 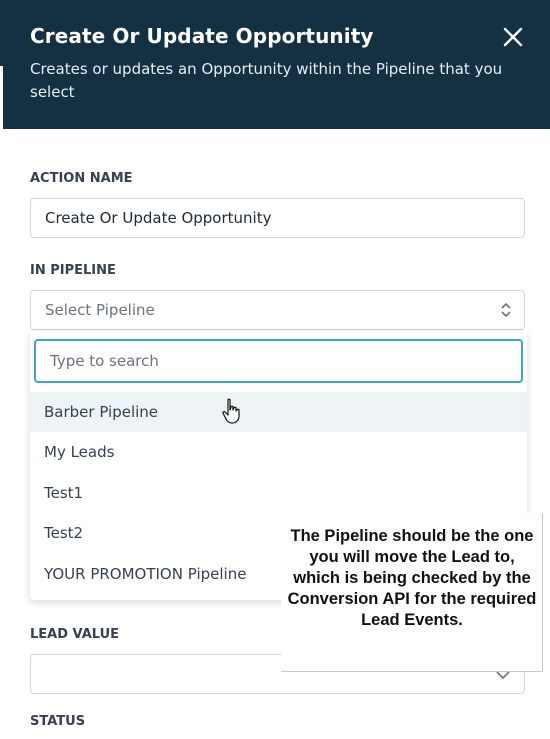 What do you see at coordinates (278, 412) in the screenshot?
I see `pipeline-option: Barber Pipeline` at bounding box center [278, 412].